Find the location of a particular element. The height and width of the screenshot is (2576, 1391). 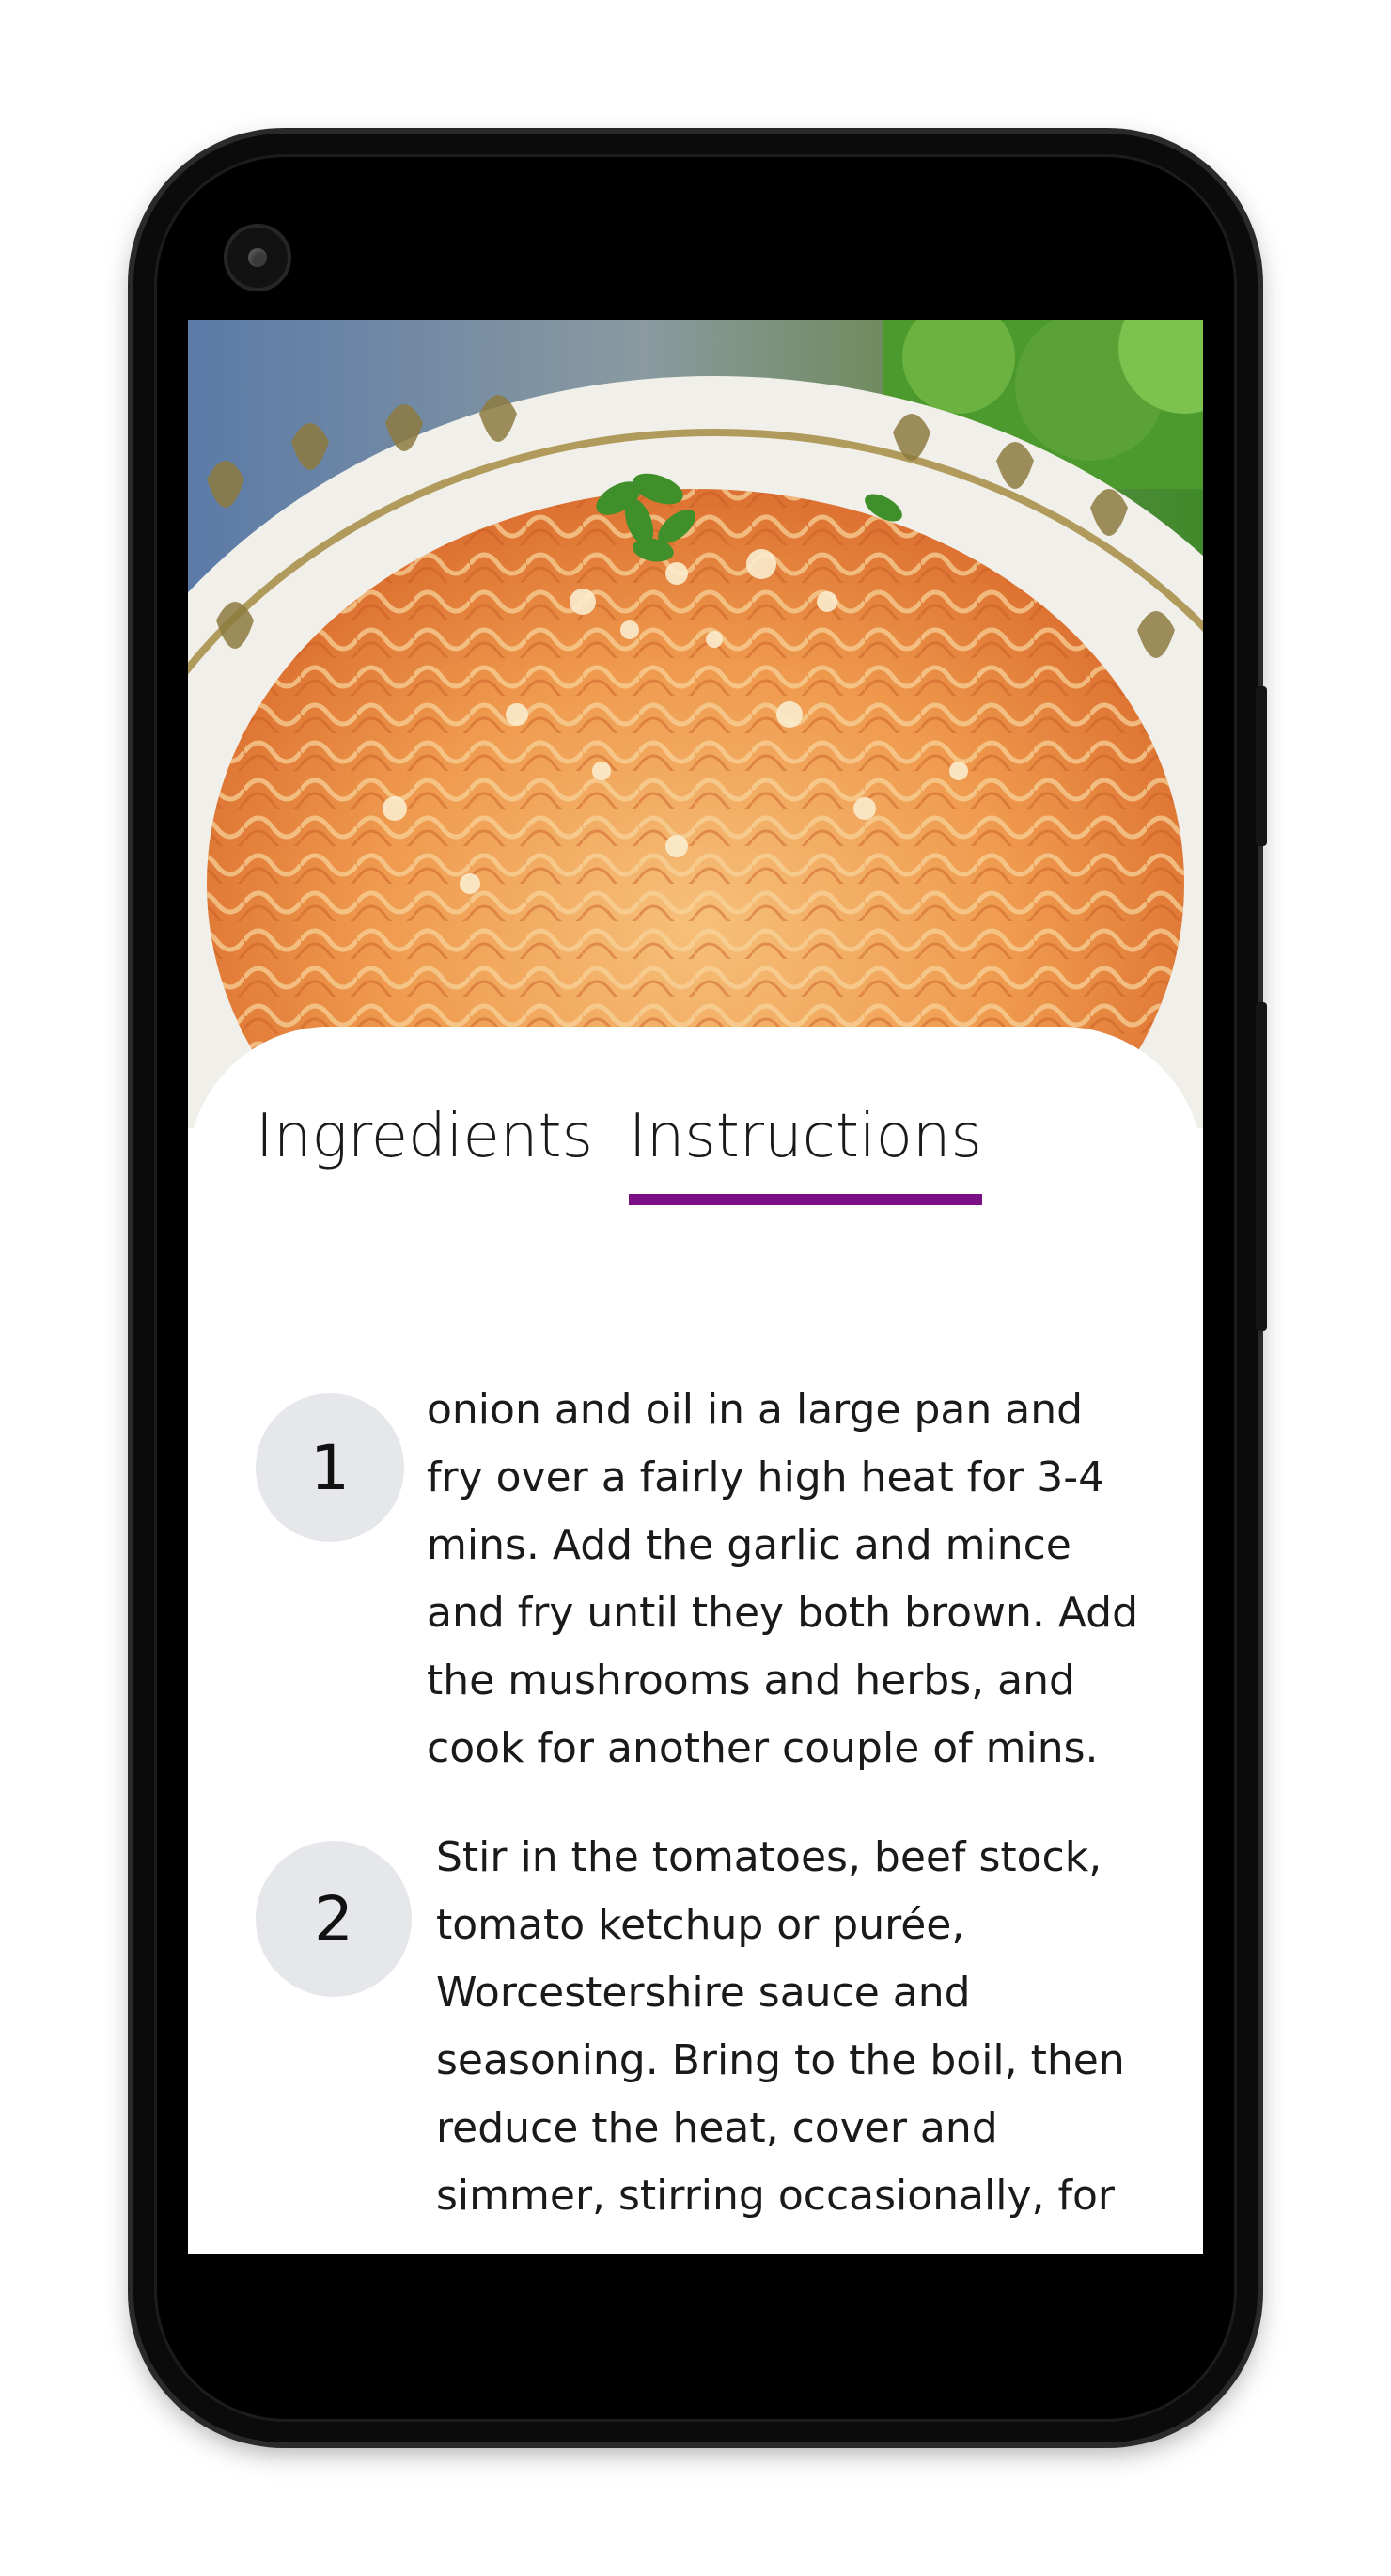

step-number-badge: 1 is located at coordinates (330, 1468).